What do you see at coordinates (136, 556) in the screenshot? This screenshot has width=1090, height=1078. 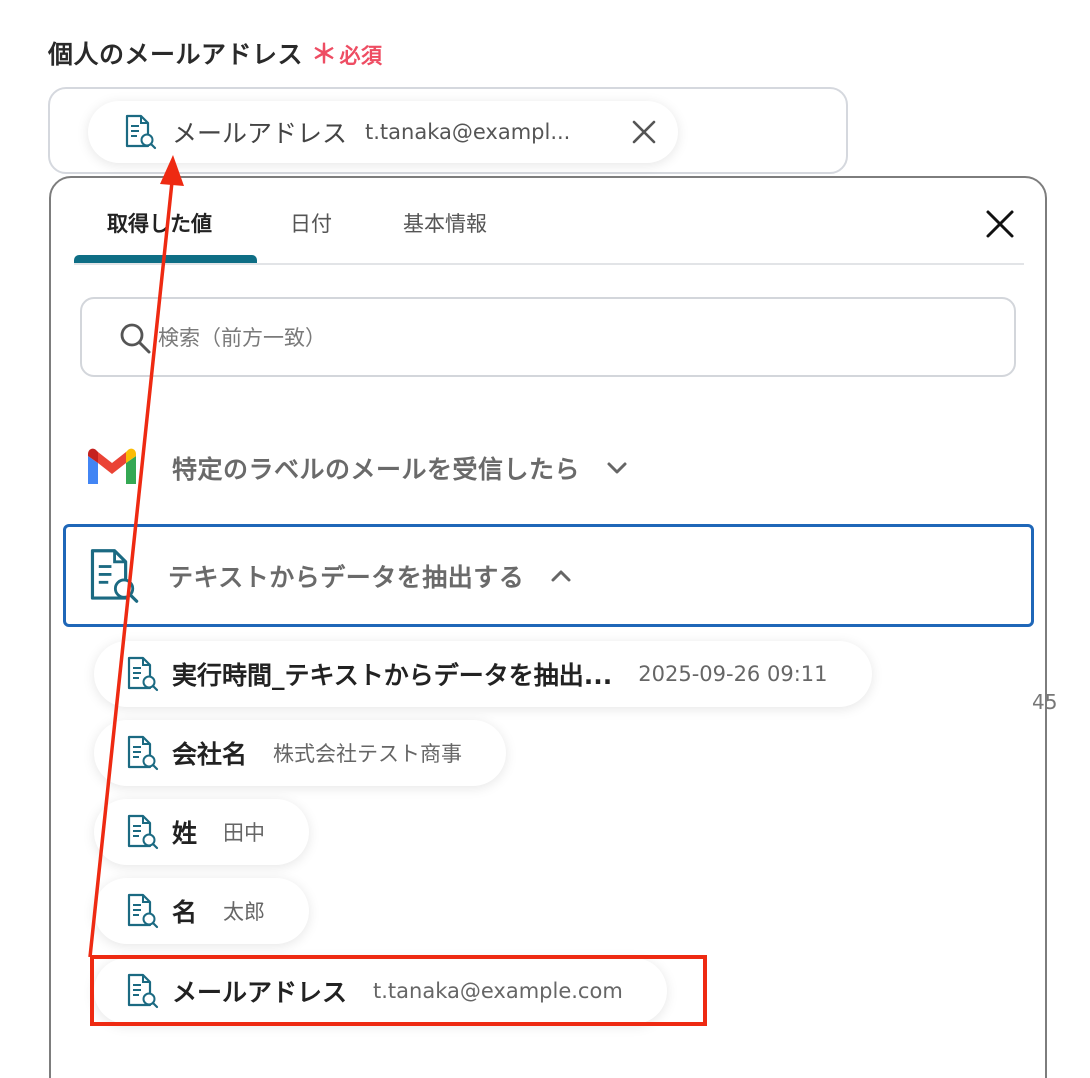 I see `annotation-arrow` at bounding box center [136, 556].